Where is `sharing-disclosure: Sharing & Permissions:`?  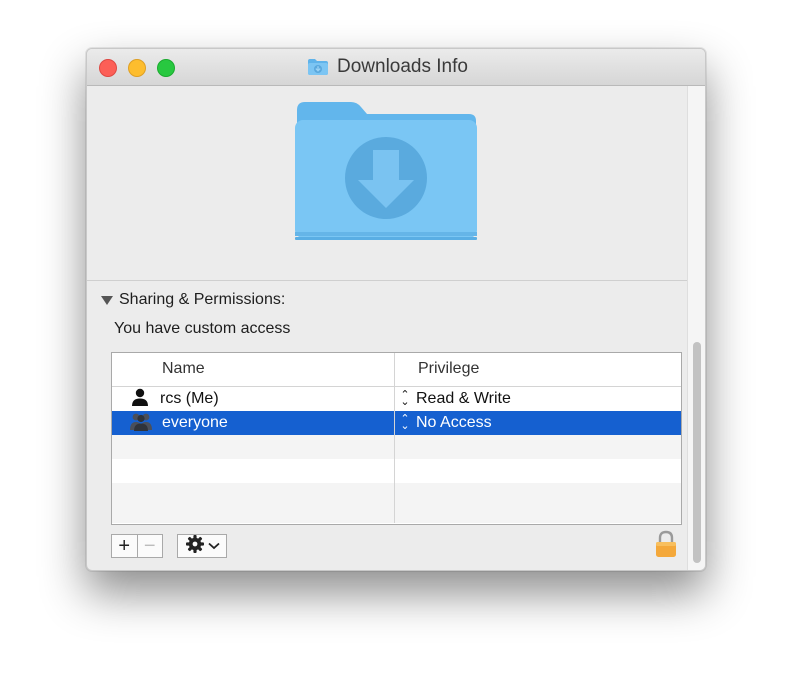 sharing-disclosure: Sharing & Permissions: is located at coordinates (193, 300).